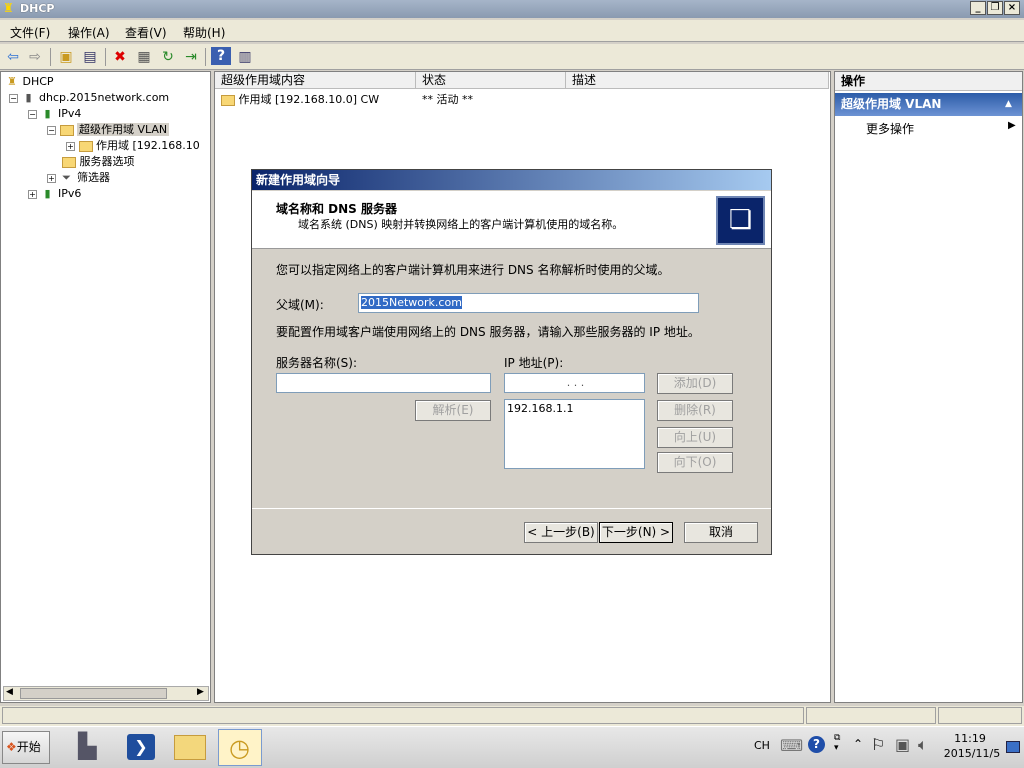  Describe the element at coordinates (928, 104) in the screenshot. I see `actions-section-superscope: 超级作用域 VLAN ▲` at that location.